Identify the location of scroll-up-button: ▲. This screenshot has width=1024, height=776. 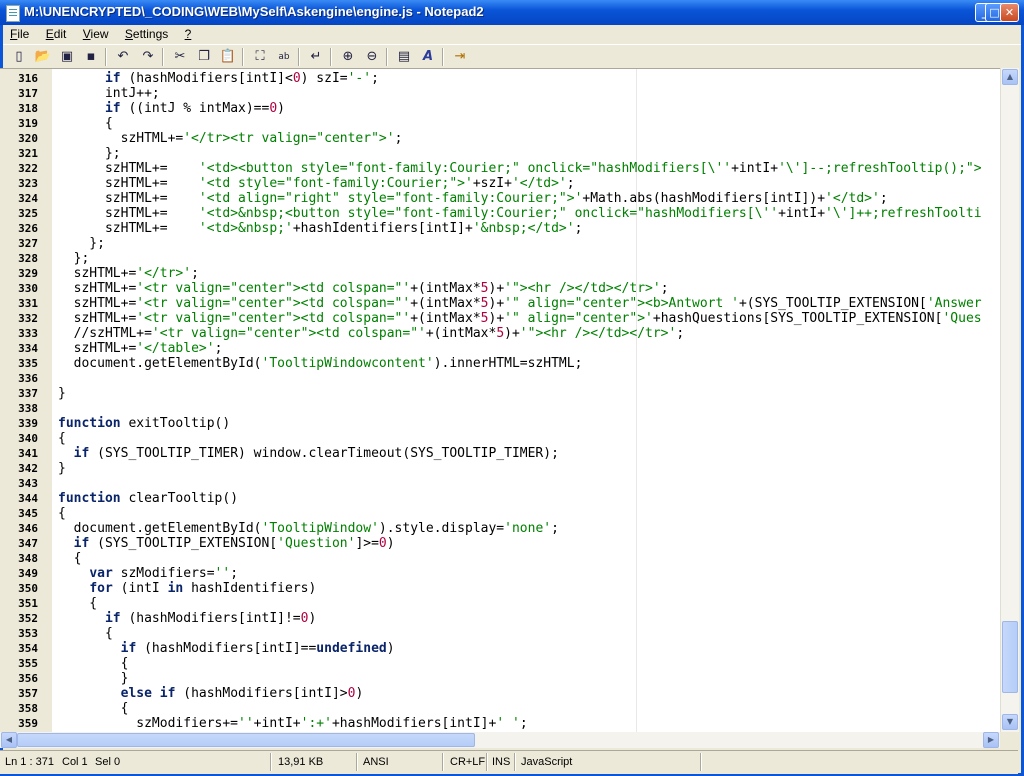
(1010, 77).